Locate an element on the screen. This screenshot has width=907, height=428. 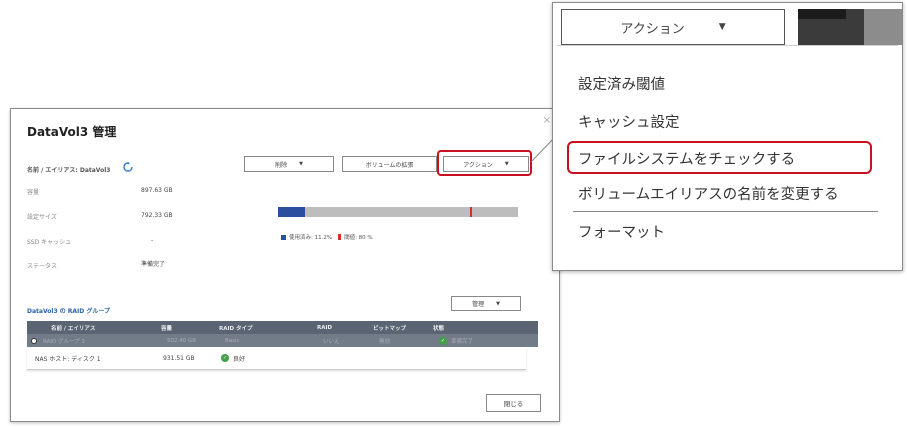
close-icon: × is located at coordinates (547, 120).